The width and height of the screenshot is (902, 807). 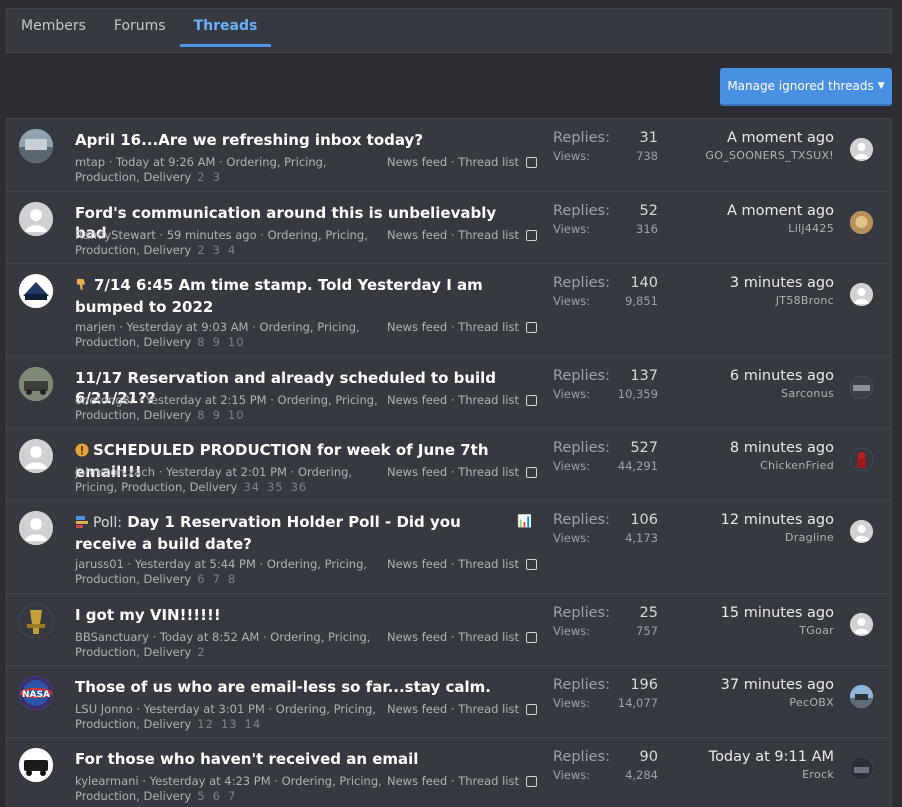 What do you see at coordinates (205, 724) in the screenshot?
I see `page-link: 12` at bounding box center [205, 724].